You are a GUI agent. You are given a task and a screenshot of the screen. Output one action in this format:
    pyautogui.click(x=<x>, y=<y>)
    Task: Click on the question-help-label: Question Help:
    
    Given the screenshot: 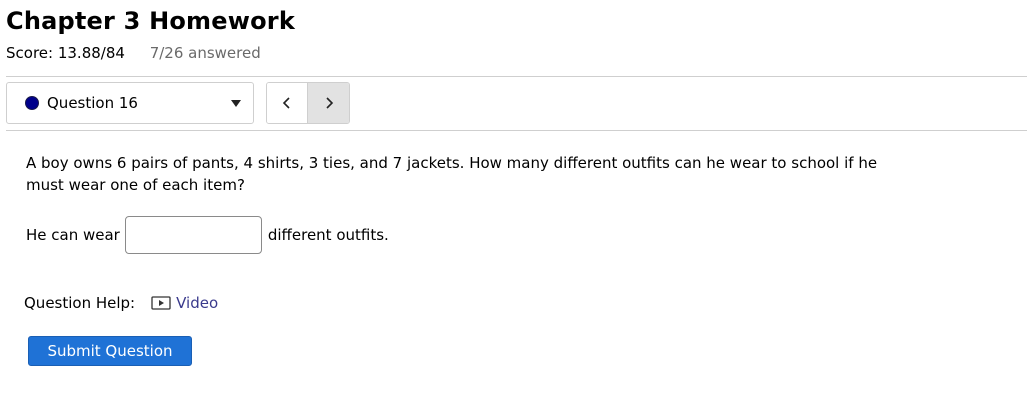 What is the action you would take?
    pyautogui.click(x=80, y=303)
    